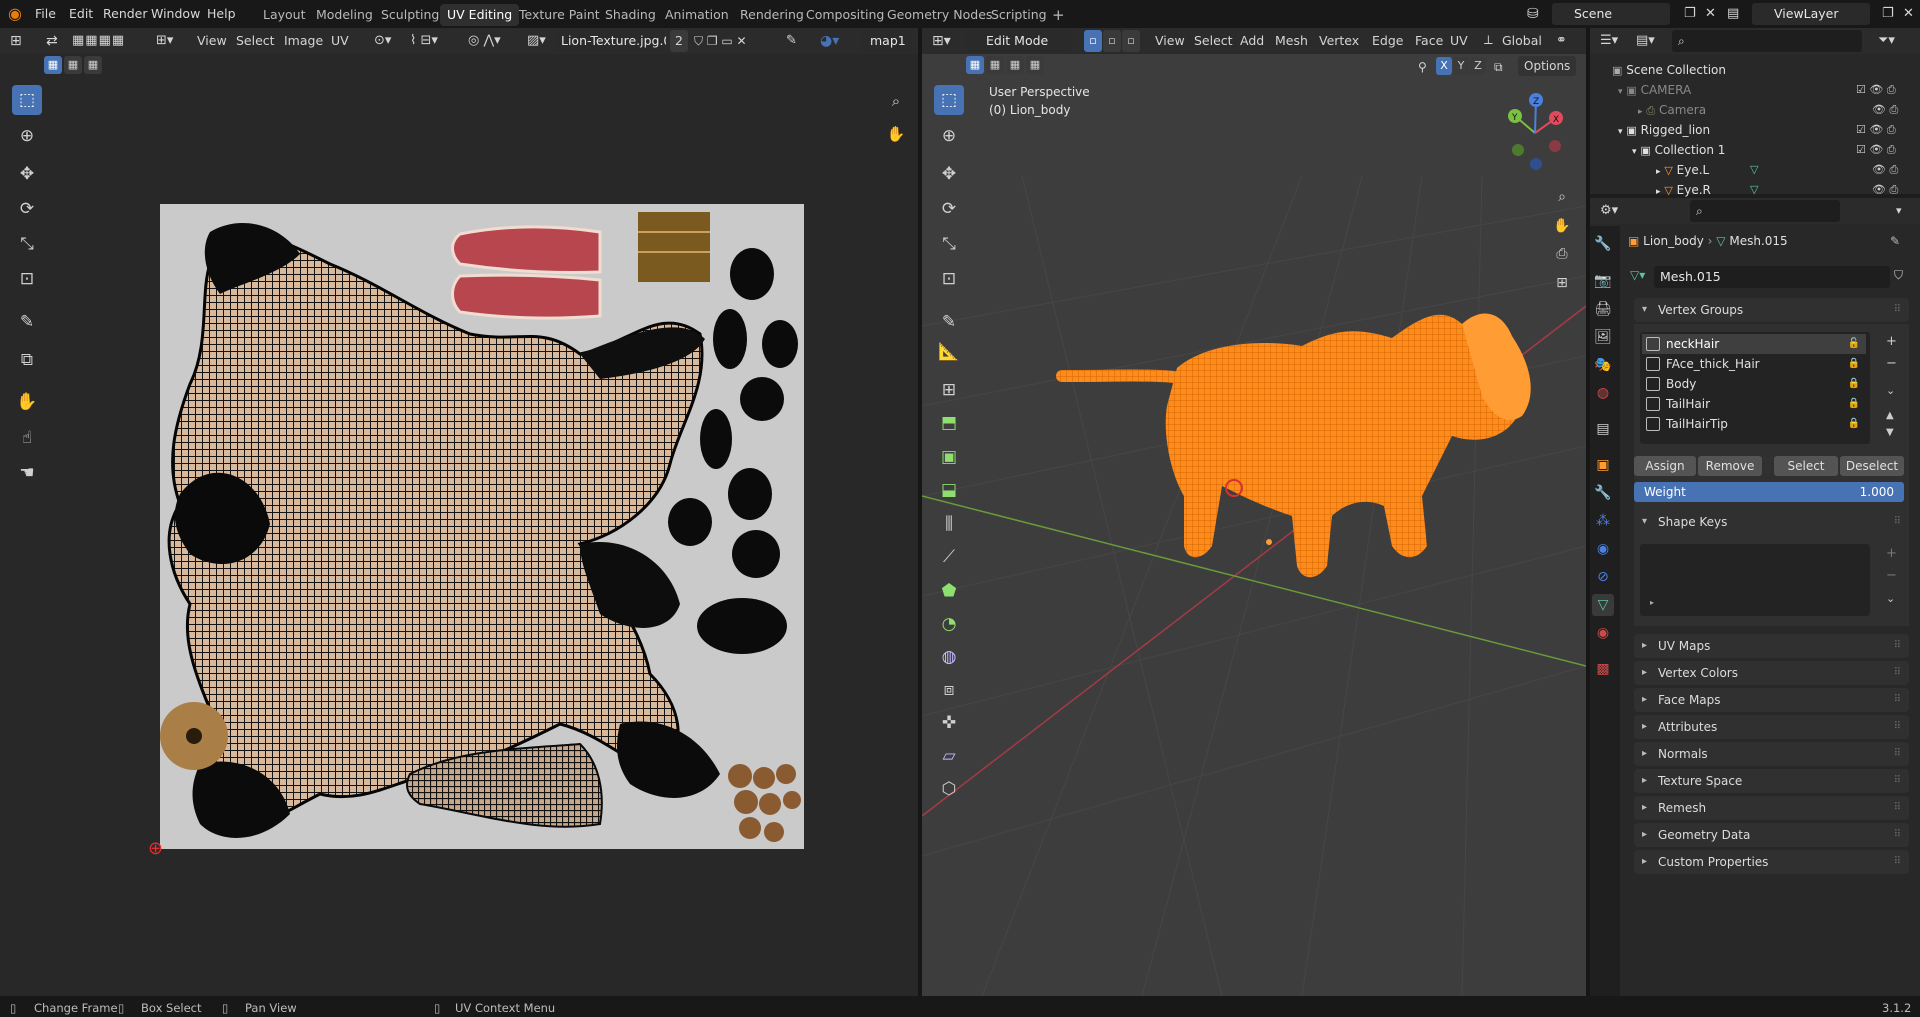 The image size is (1920, 1017). What do you see at coordinates (949, 557) in the screenshot?
I see `knife-tool-icon: ⟋` at bounding box center [949, 557].